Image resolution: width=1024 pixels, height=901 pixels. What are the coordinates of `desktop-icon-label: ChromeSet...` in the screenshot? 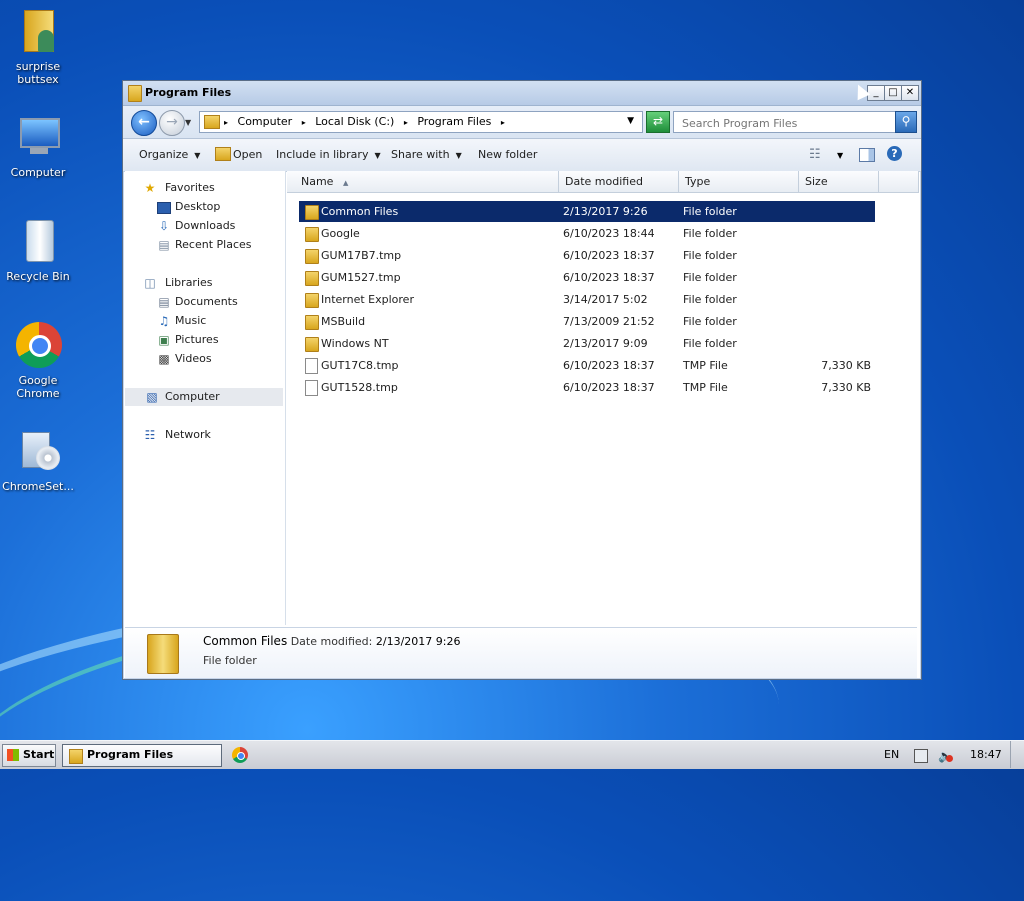 It's located at (38, 486).